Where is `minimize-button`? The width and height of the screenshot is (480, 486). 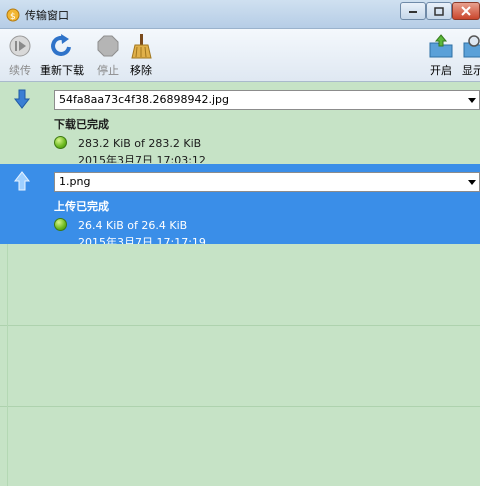
minimize-button is located at coordinates (413, 11).